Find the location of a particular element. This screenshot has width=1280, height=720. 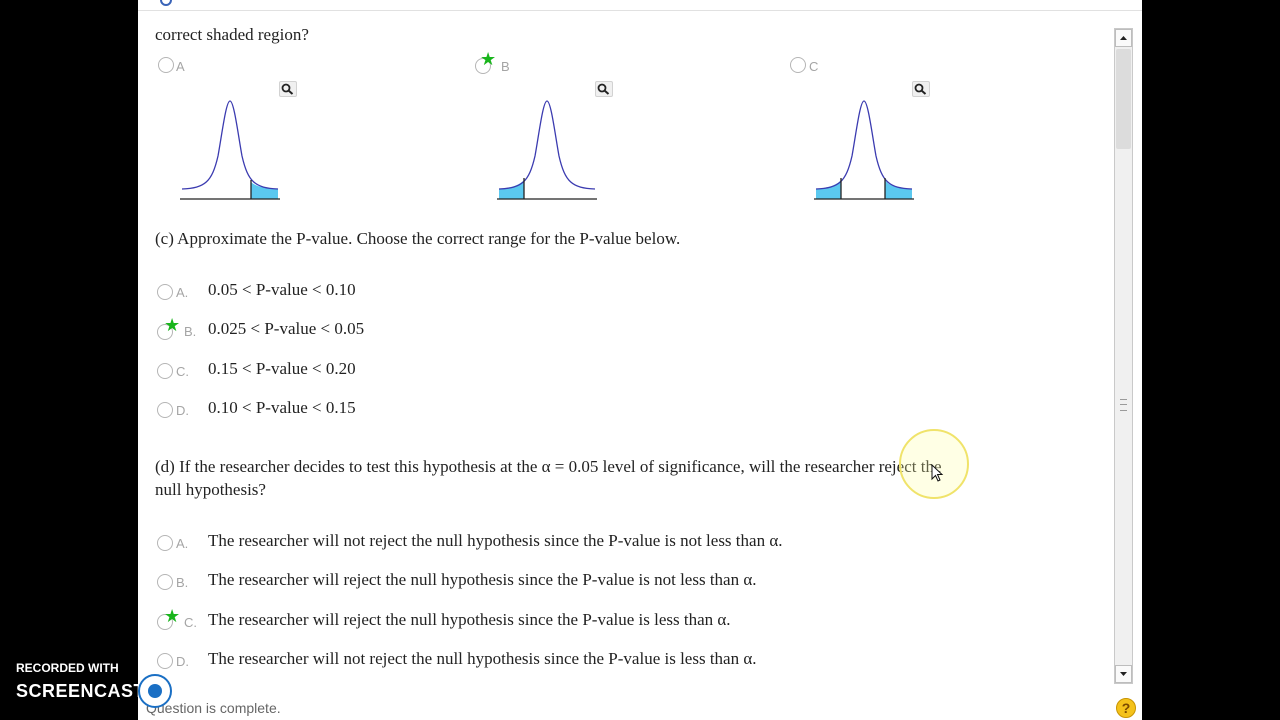

watermark-recorded-with: RECORDED WITH is located at coordinates (67, 668).